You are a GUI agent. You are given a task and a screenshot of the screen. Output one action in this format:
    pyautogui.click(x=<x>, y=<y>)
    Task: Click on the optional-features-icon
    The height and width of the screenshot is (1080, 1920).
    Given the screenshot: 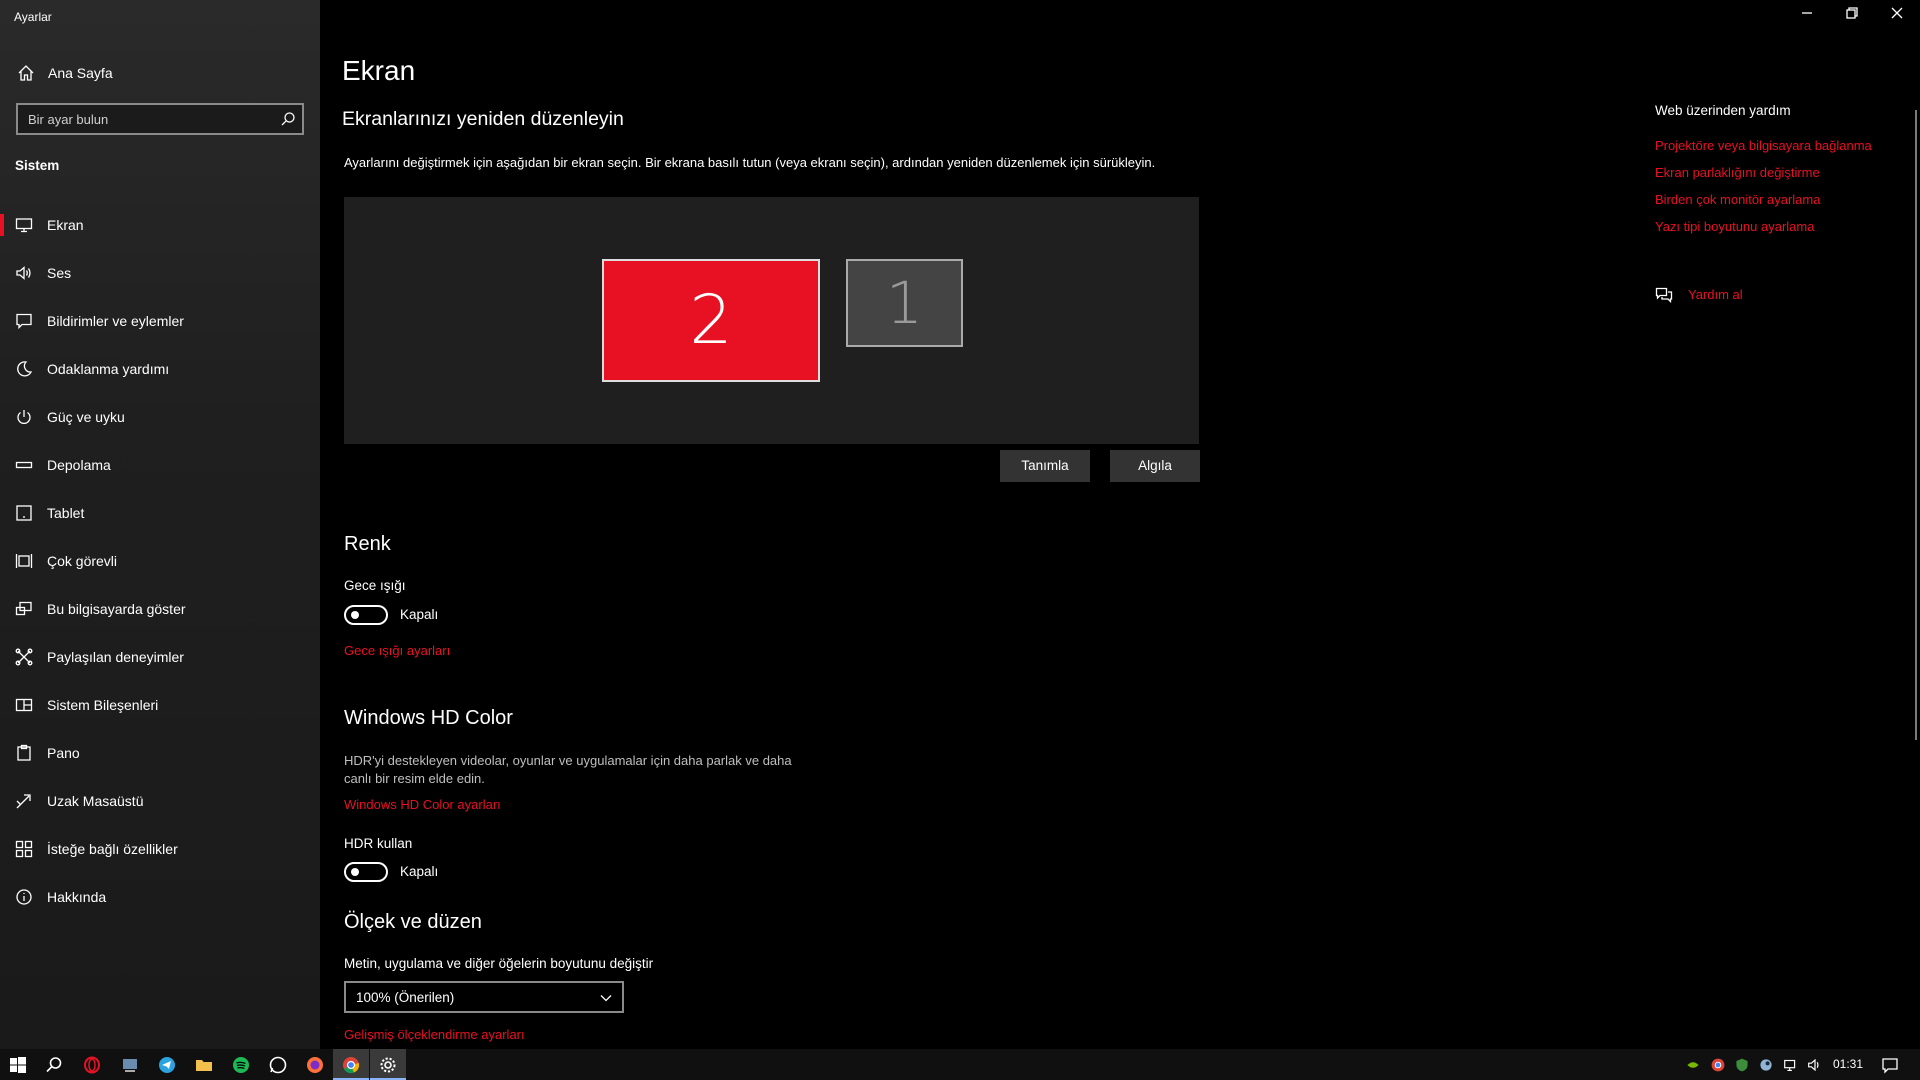 What is the action you would take?
    pyautogui.click(x=24, y=849)
    